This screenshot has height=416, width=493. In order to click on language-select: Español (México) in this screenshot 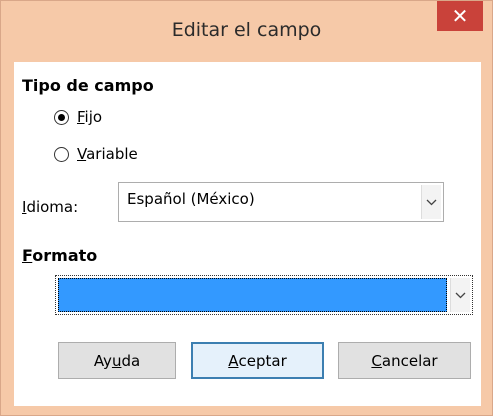, I will do `click(281, 202)`.